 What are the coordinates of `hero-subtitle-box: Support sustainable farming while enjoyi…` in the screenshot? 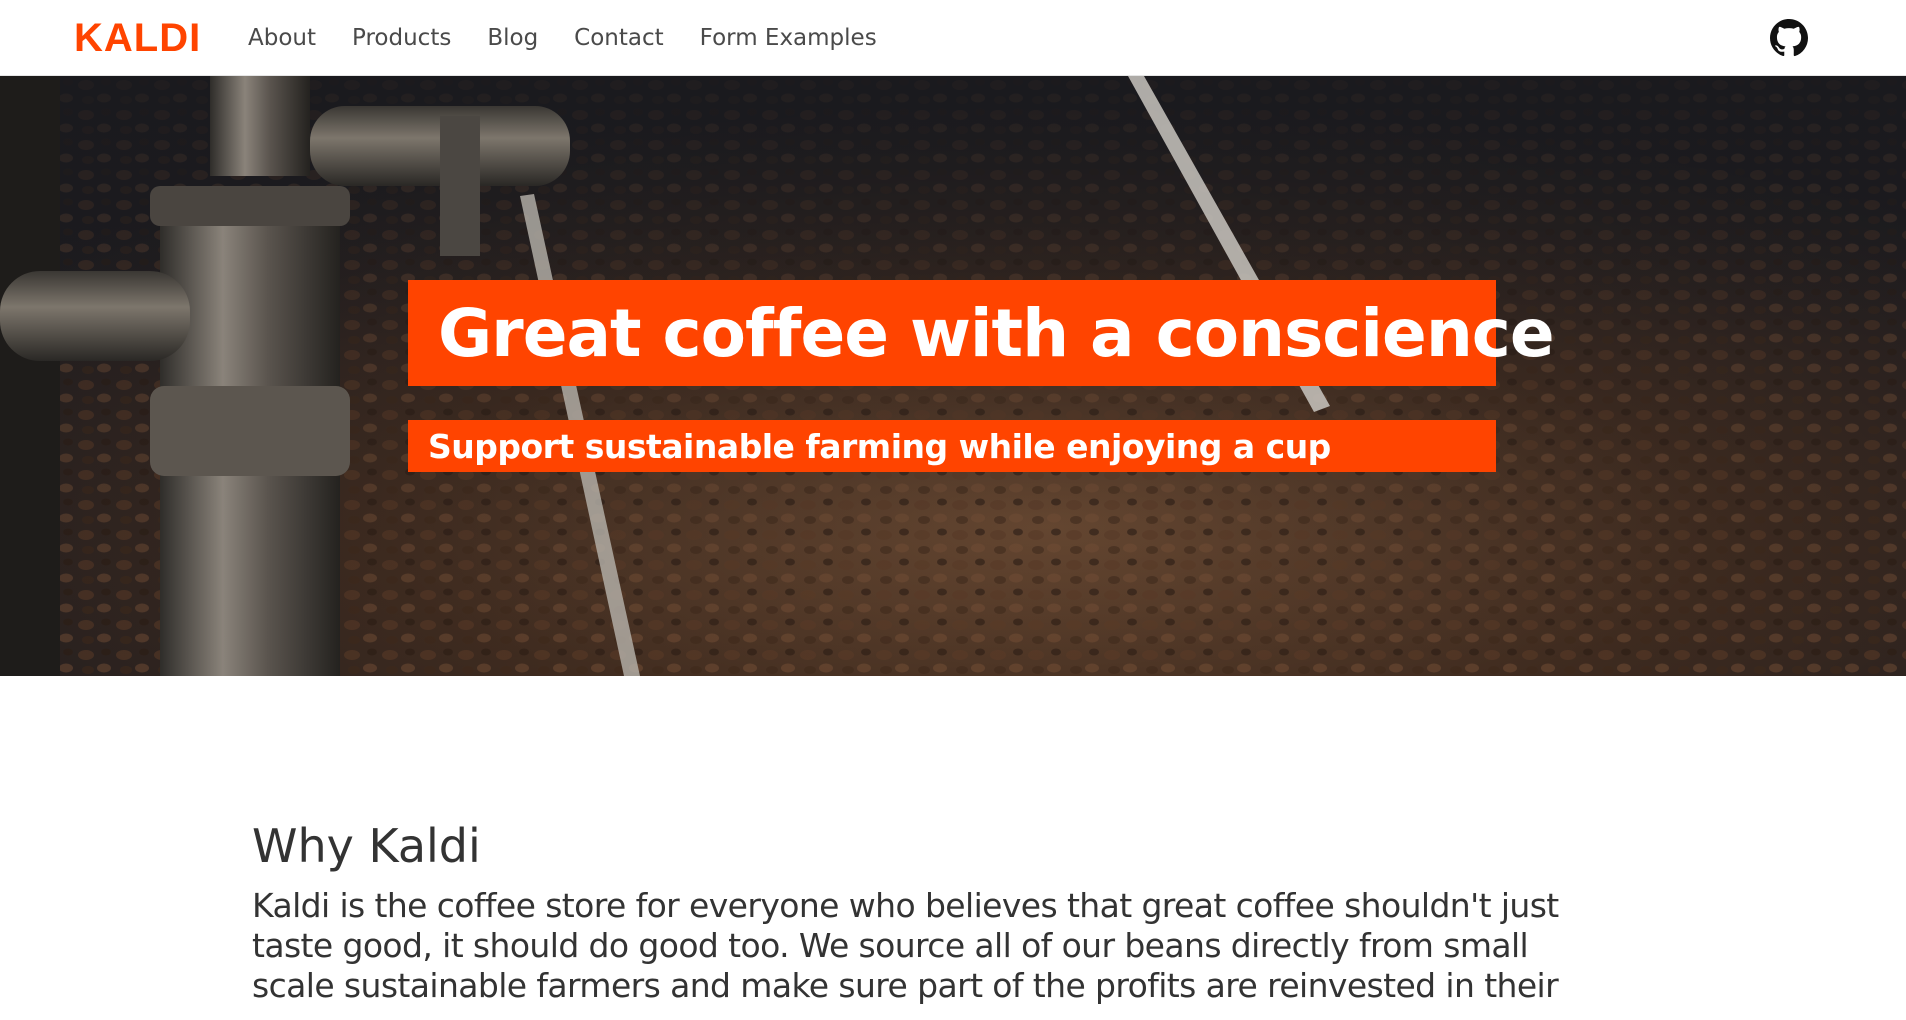 It's located at (952, 446).